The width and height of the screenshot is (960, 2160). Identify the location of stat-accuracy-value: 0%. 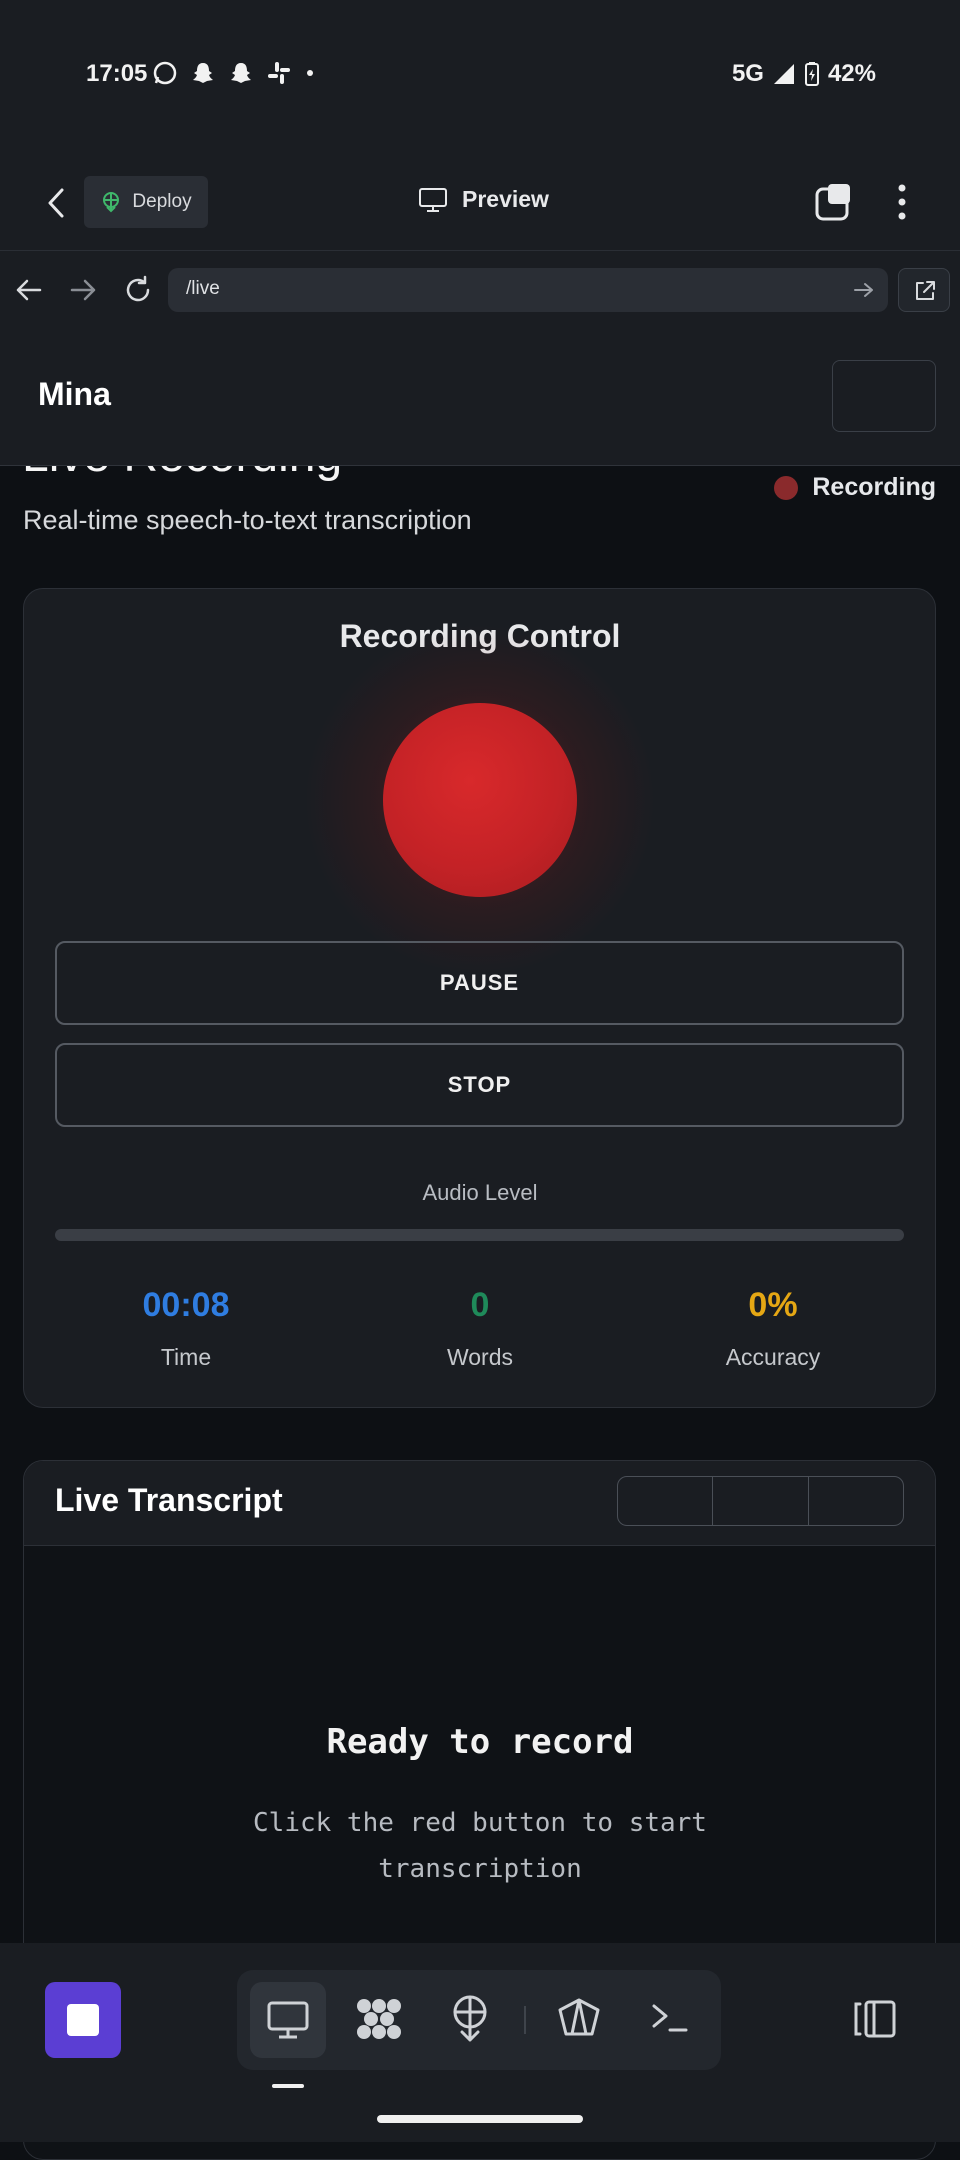
(773, 1305).